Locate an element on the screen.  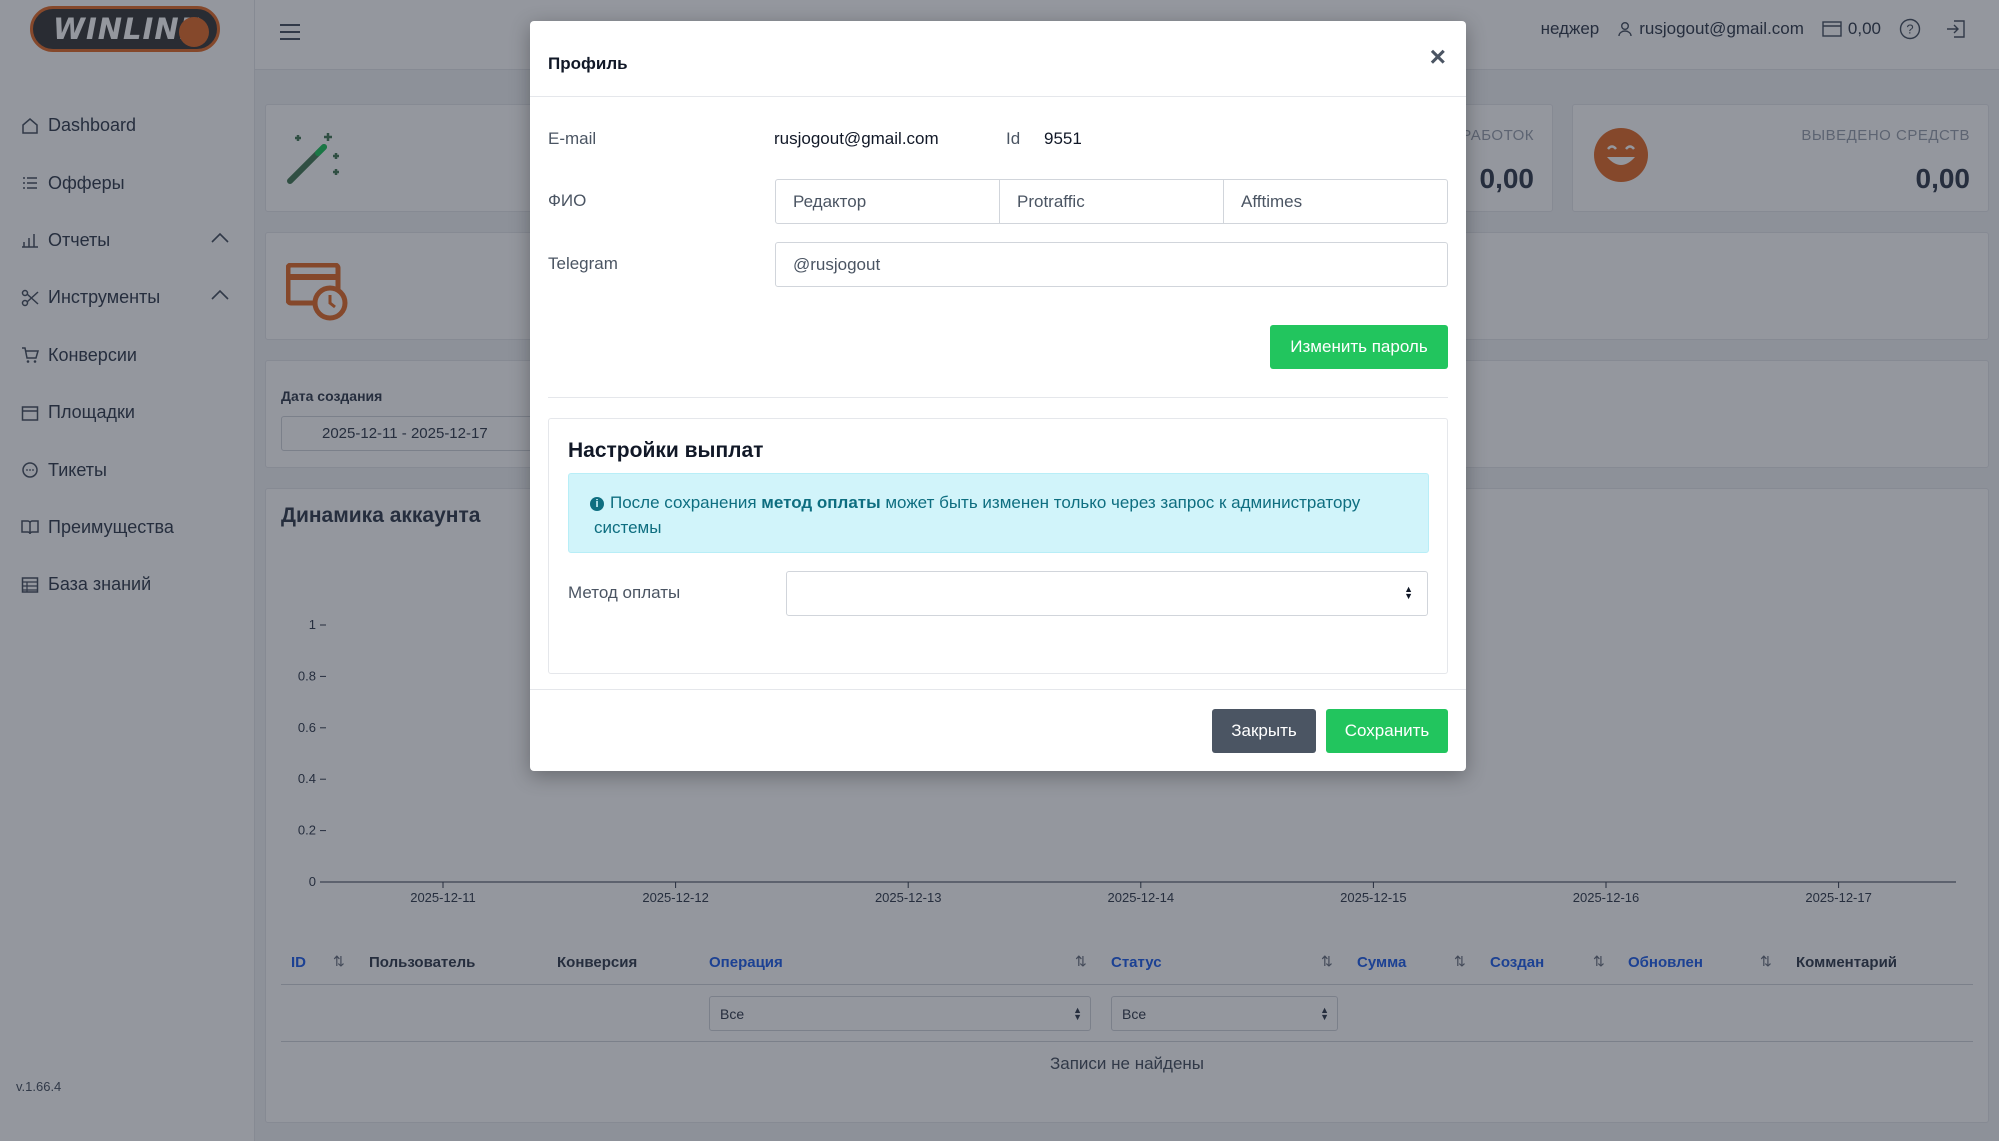
alert-text-prefix: После сохранения is located at coordinates (686, 502).